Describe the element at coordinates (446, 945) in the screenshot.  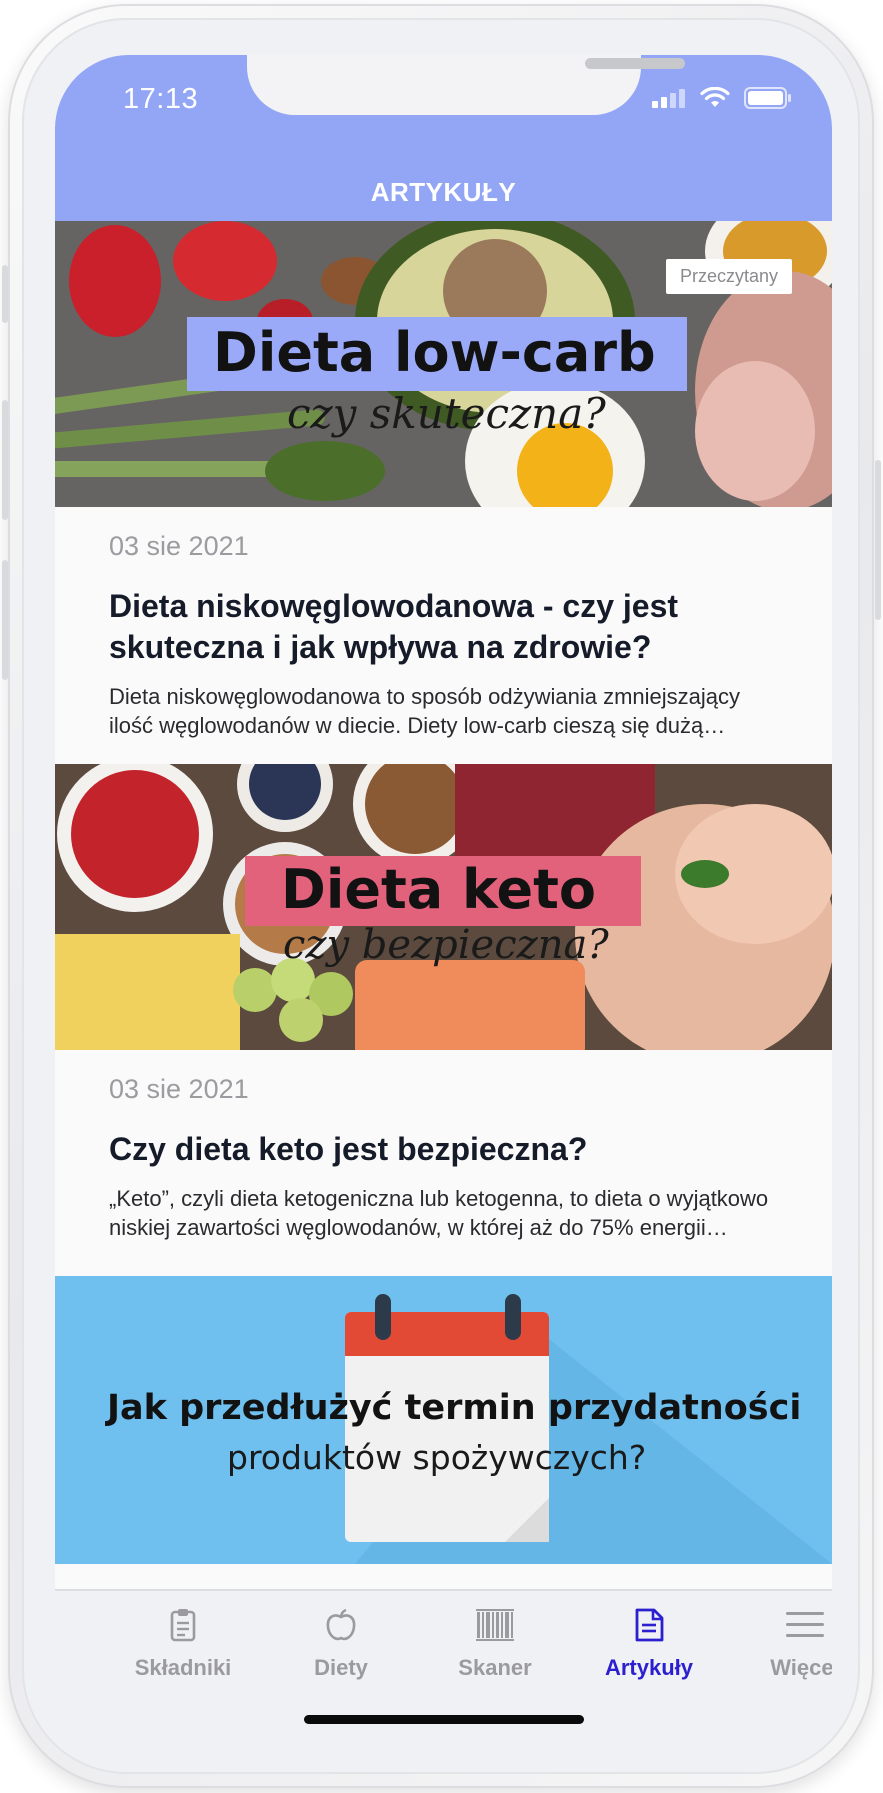
I see `banner-subtitle: czy bezpieczna?` at that location.